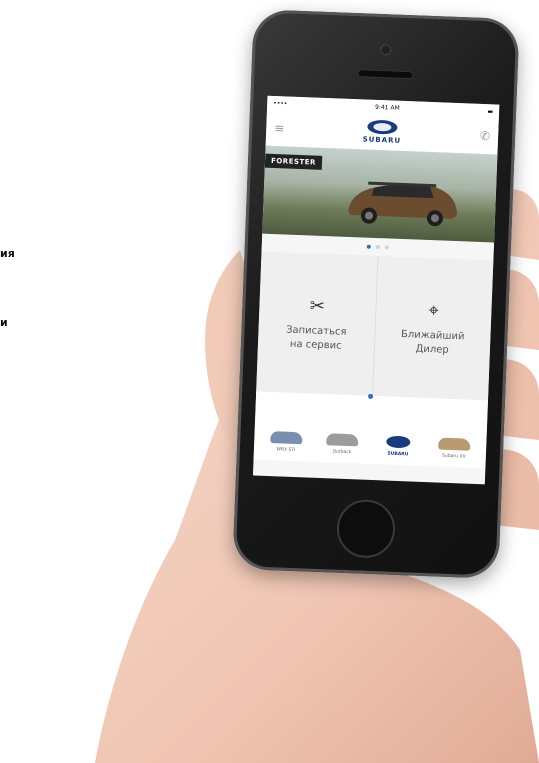  What do you see at coordinates (280, 103) in the screenshot?
I see `signal-indicator: ••••` at bounding box center [280, 103].